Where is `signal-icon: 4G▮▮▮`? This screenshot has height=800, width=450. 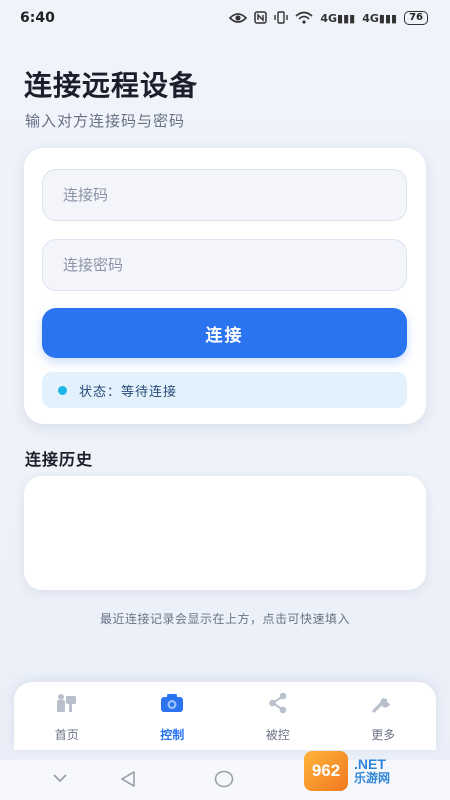 signal-icon: 4G▮▮▮ is located at coordinates (338, 18).